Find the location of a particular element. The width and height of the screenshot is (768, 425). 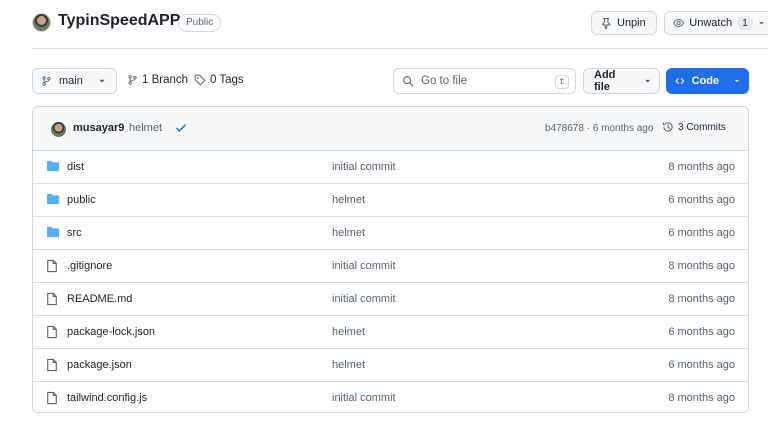

file-row: package-lock.json helmet 6 months ago is located at coordinates (390, 332).